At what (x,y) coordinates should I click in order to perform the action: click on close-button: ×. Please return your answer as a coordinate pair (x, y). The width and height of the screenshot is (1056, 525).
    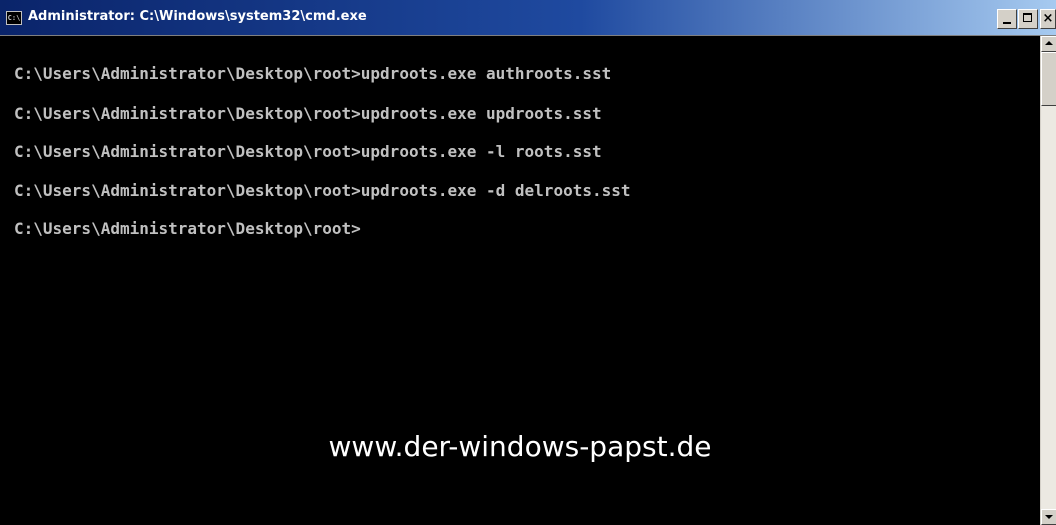
    Looking at the image, I should click on (1048, 19).